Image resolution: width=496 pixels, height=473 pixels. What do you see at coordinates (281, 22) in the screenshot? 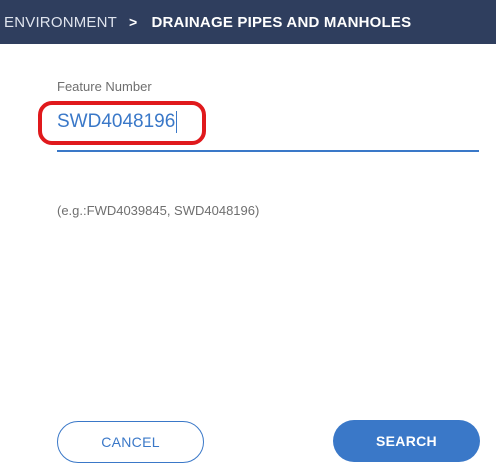
I see `breadcrumb-drainage-pipes-and-manholes: DRAINAGE PIPES AND MANHOLES` at bounding box center [281, 22].